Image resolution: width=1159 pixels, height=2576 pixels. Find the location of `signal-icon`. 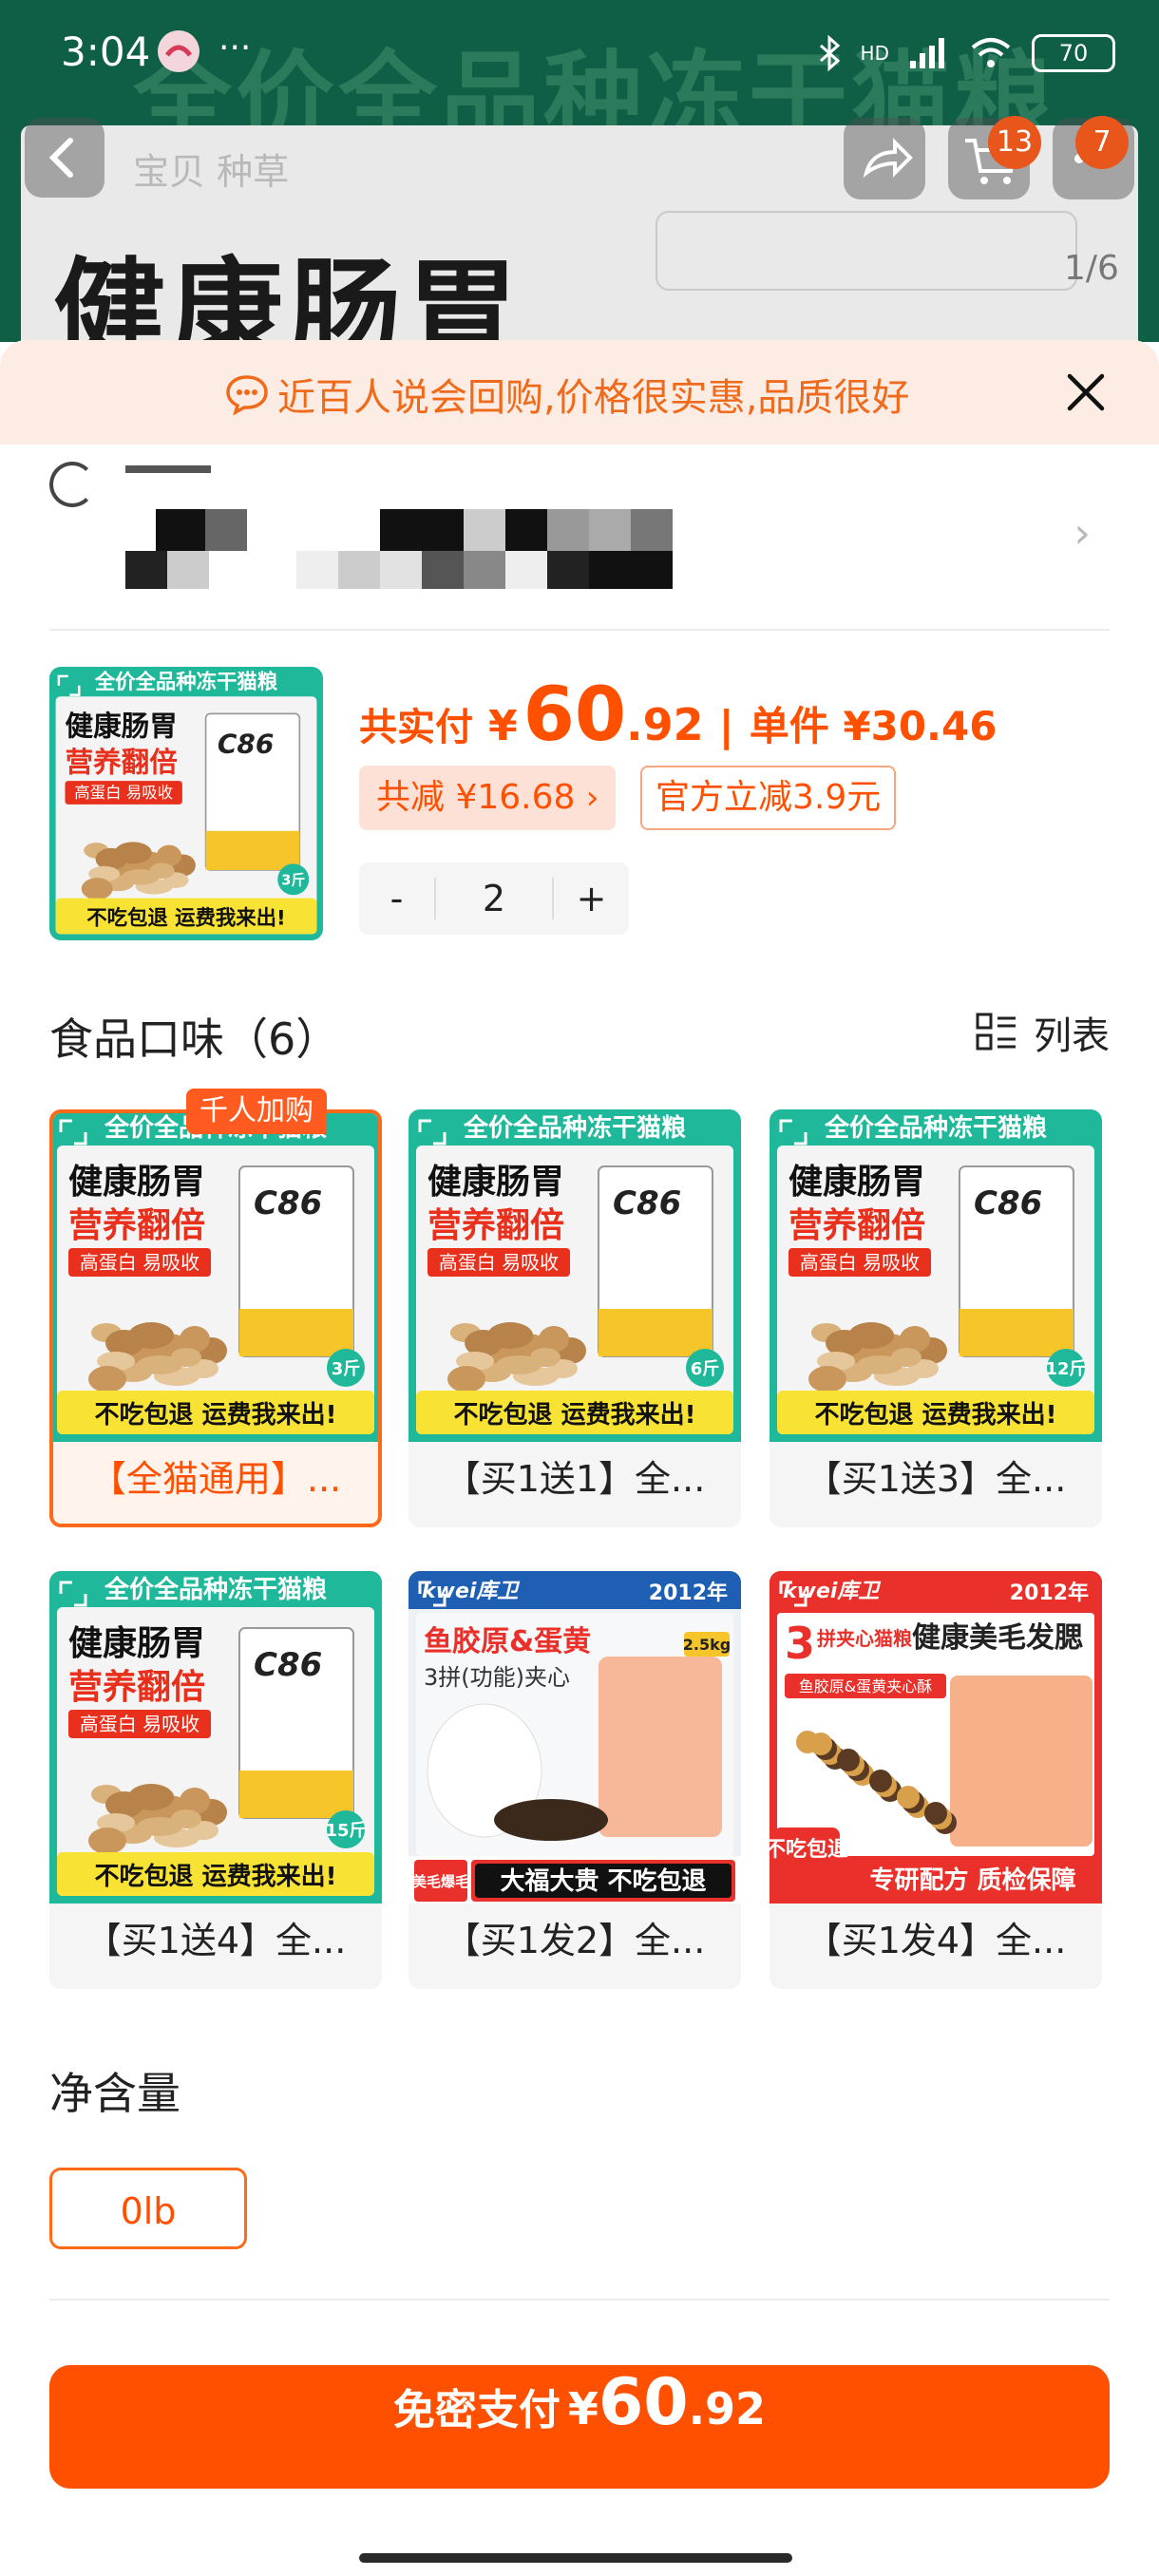

signal-icon is located at coordinates (927, 53).